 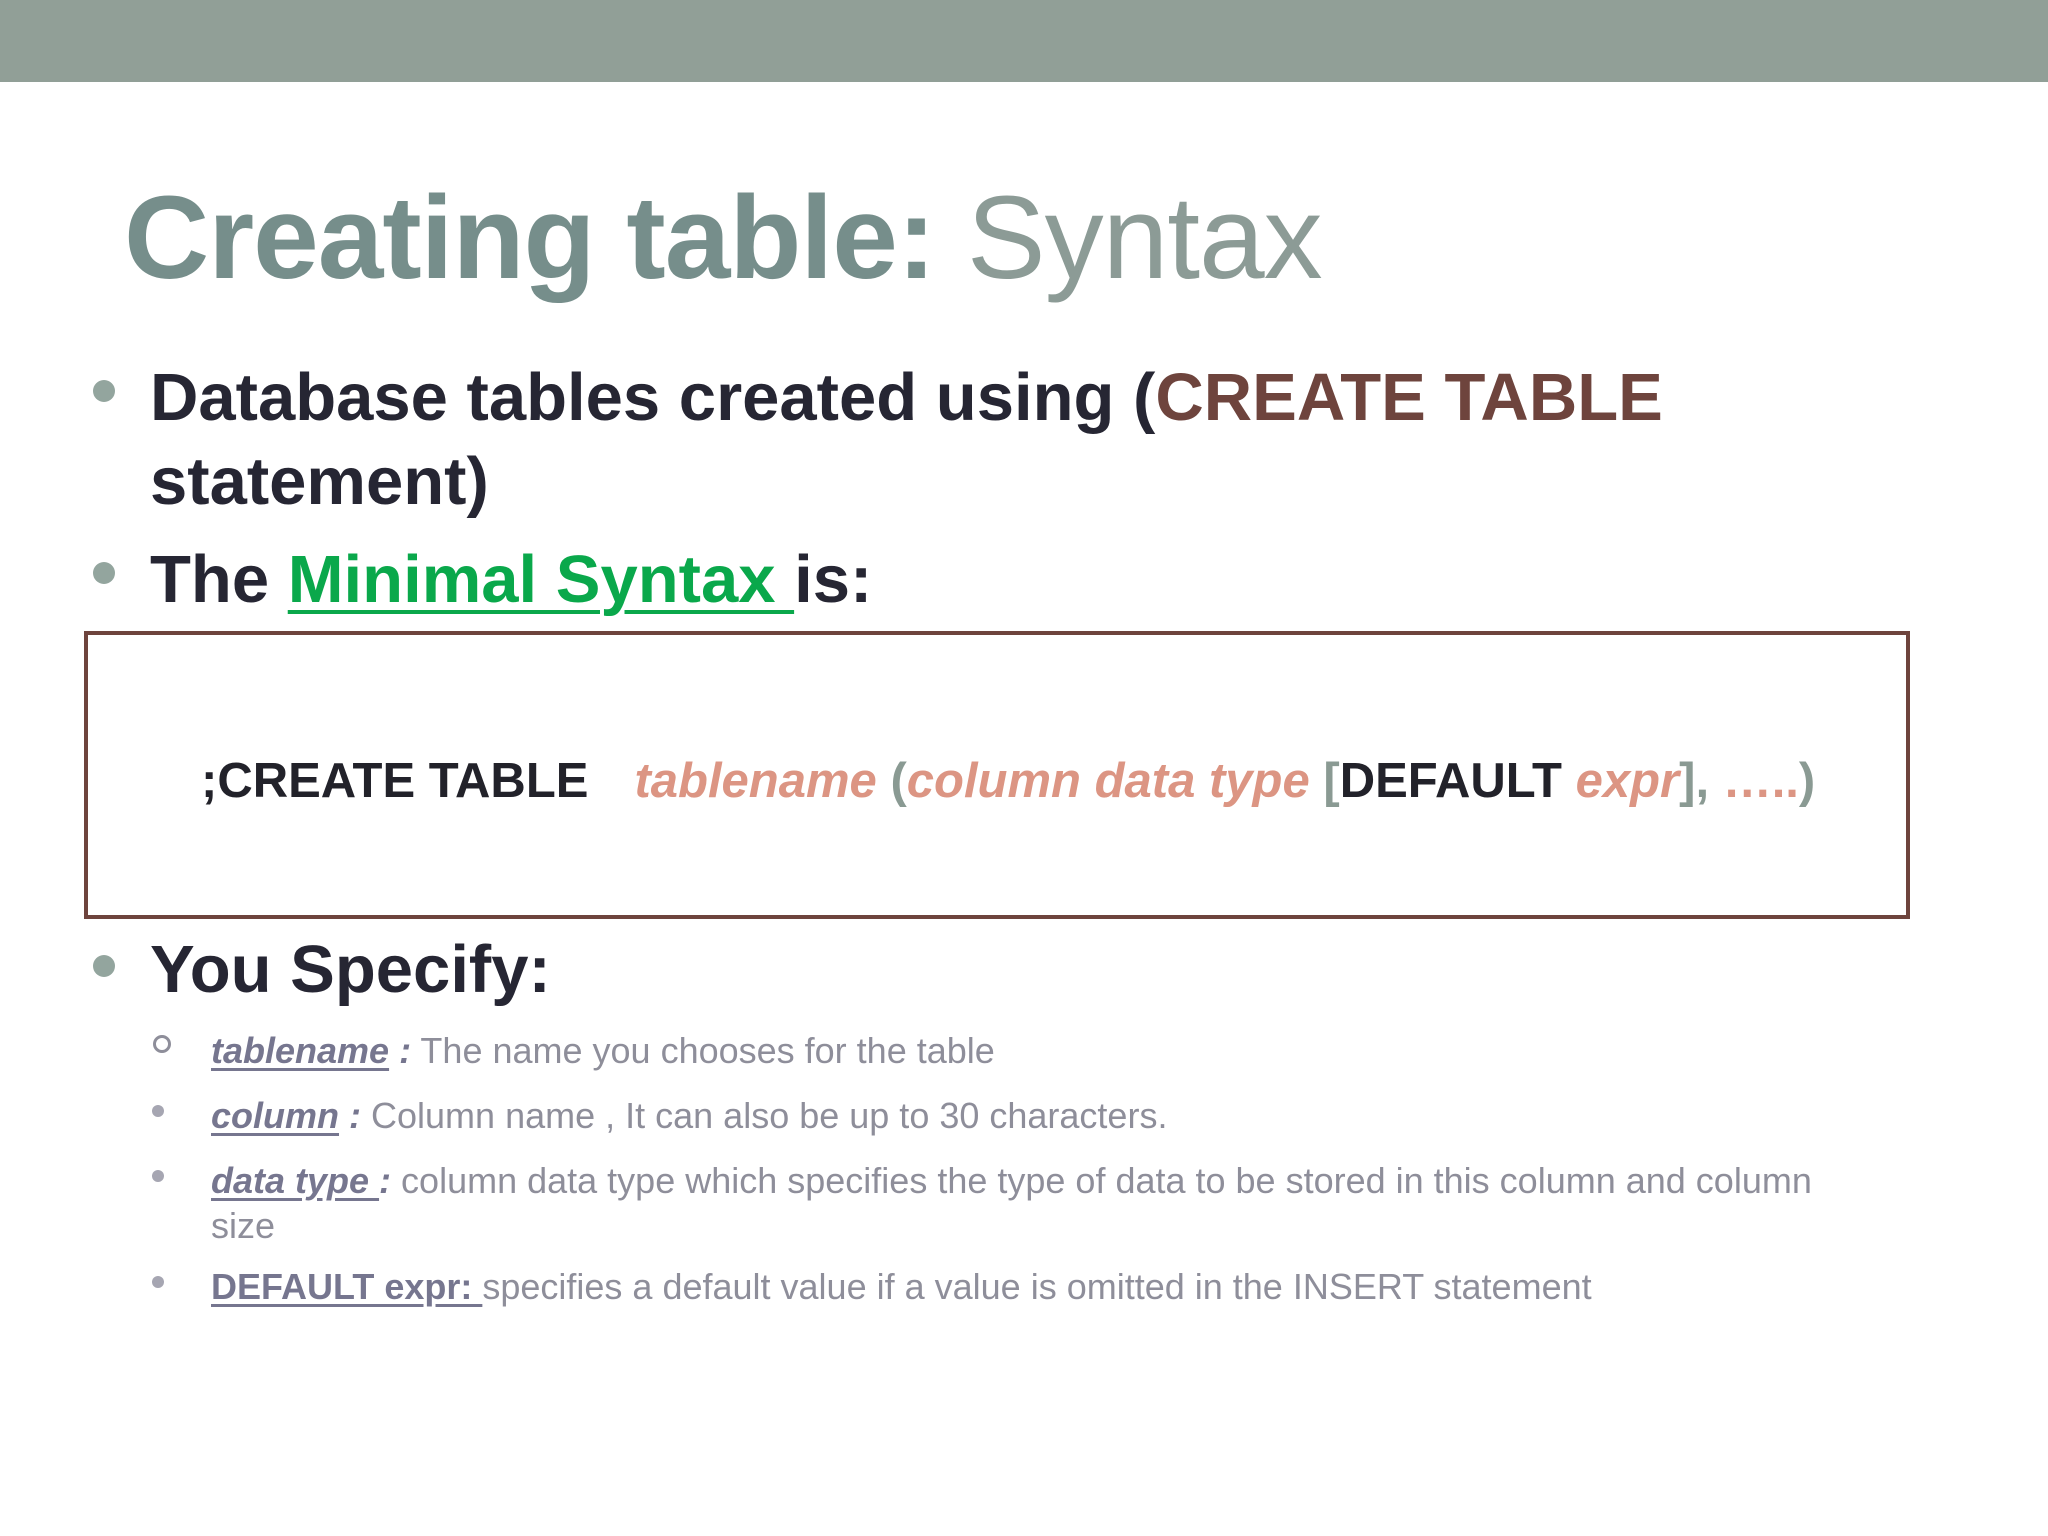 I want to click on bullet-minimal-syntax: The Minimal Syntax is:, so click(x=511, y=580).